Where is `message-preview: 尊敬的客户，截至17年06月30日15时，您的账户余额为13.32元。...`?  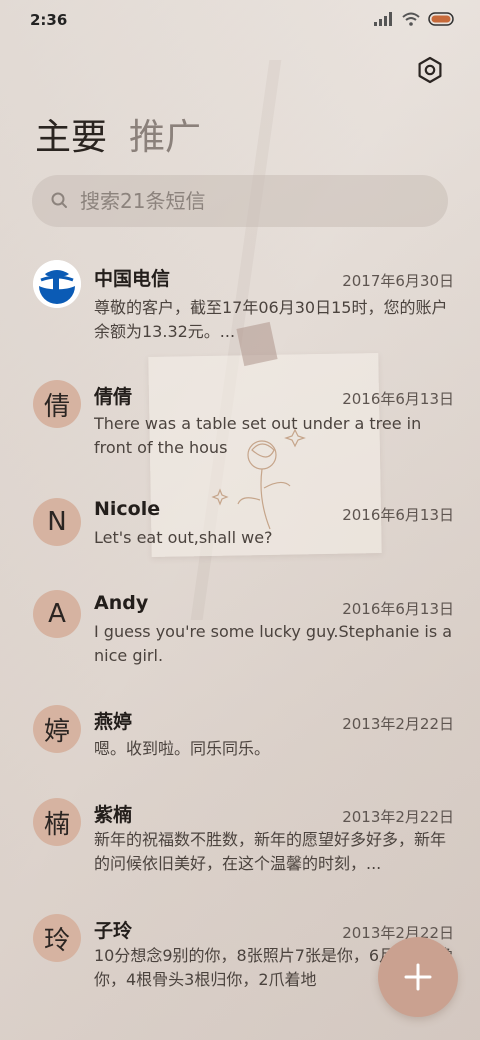
message-preview: 尊敬的客户，截至17年06月30日15时，您的账户余额为13.32元。... is located at coordinates (271, 319).